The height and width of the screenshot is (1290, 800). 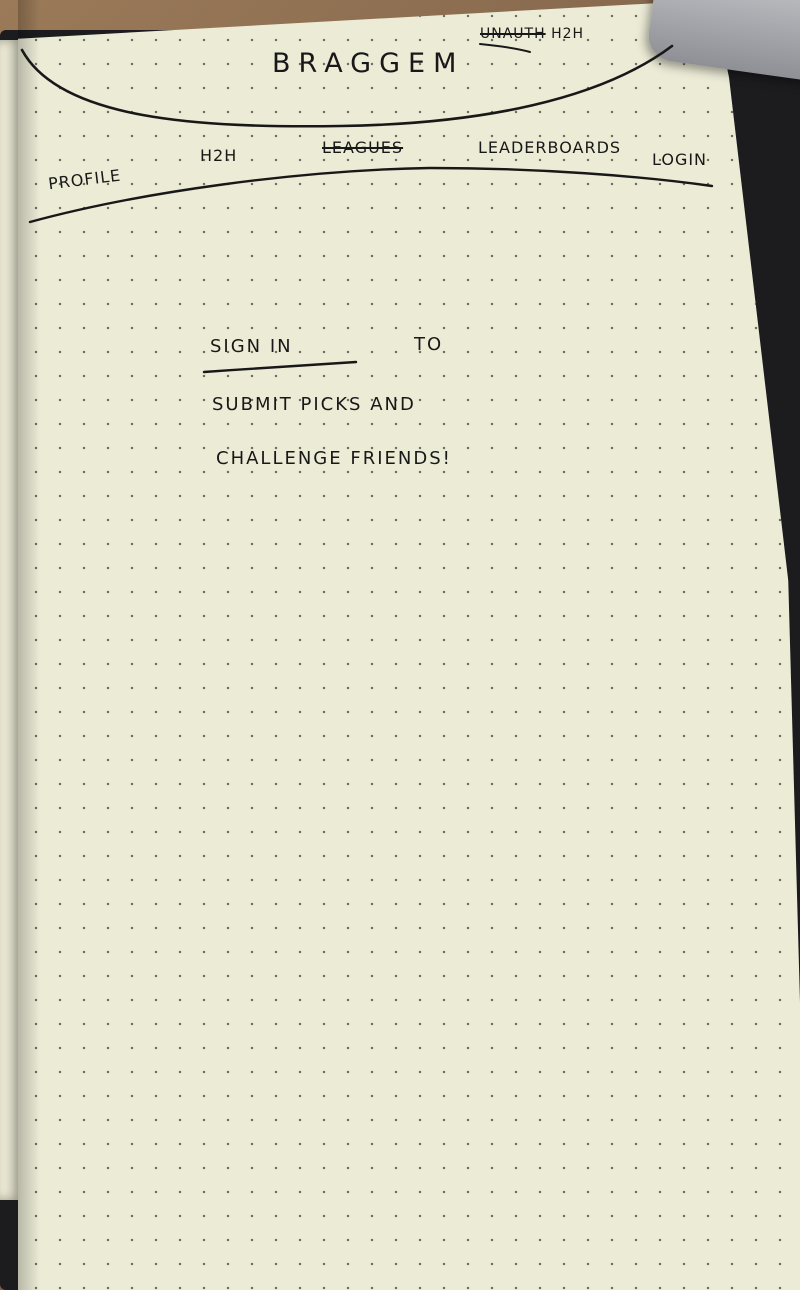 What do you see at coordinates (251, 346) in the screenshot?
I see `sign-in-link: SIGN IN` at bounding box center [251, 346].